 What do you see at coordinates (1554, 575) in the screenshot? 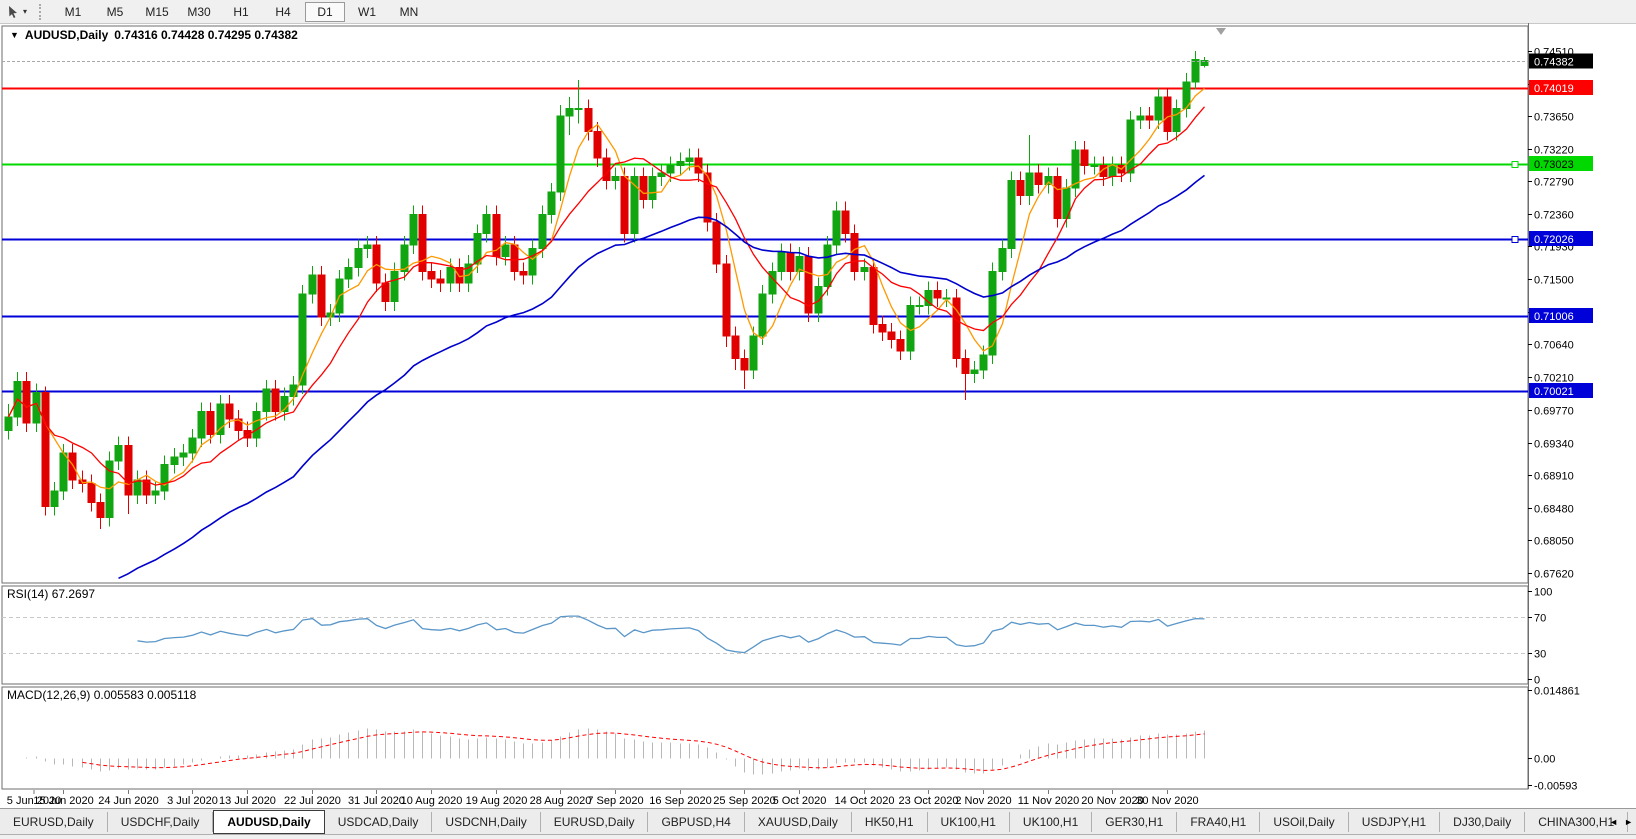
I see `svg-text: 0.67620` at bounding box center [1554, 575].